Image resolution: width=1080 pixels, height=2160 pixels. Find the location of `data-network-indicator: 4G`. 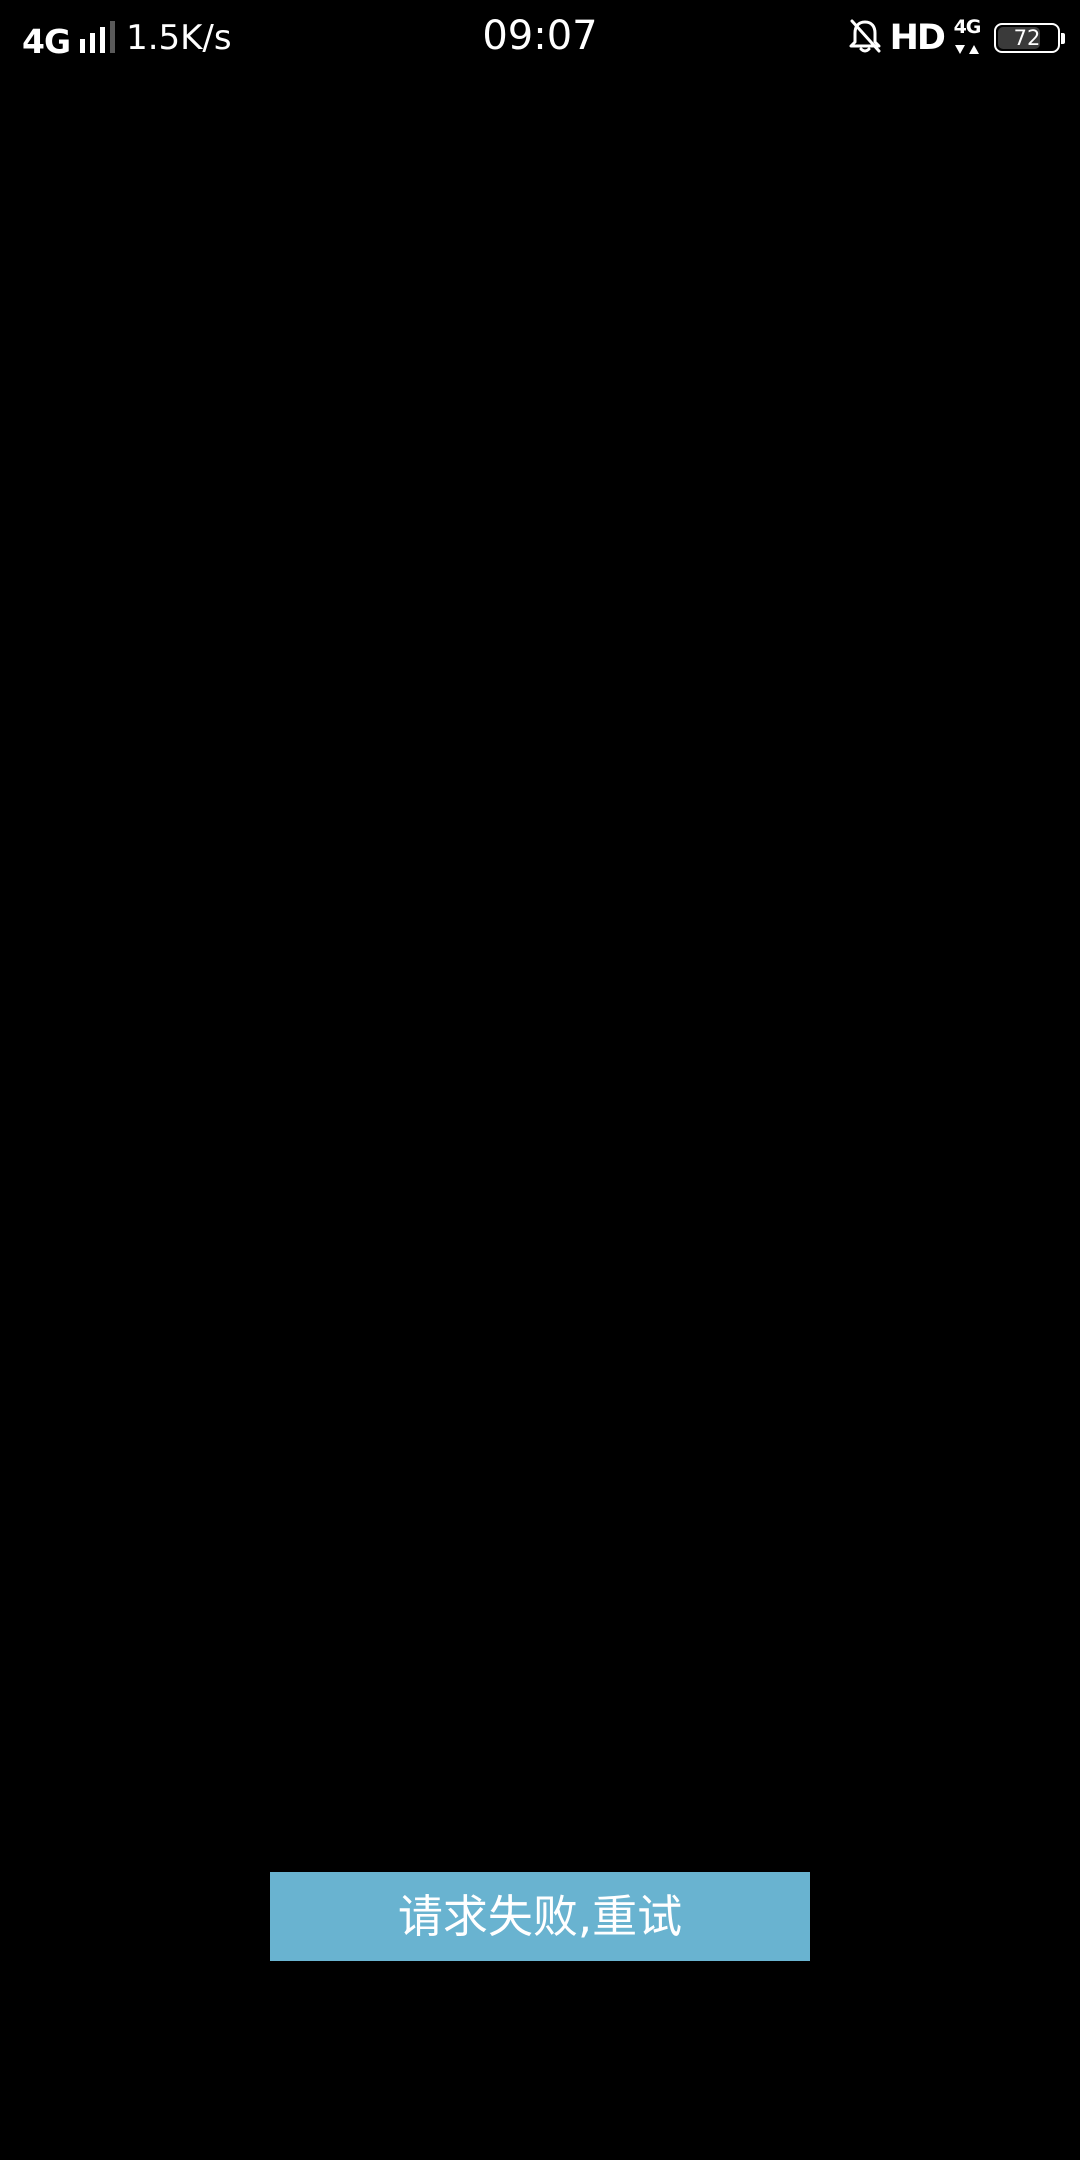

data-network-indicator: 4G is located at coordinates (967, 38).